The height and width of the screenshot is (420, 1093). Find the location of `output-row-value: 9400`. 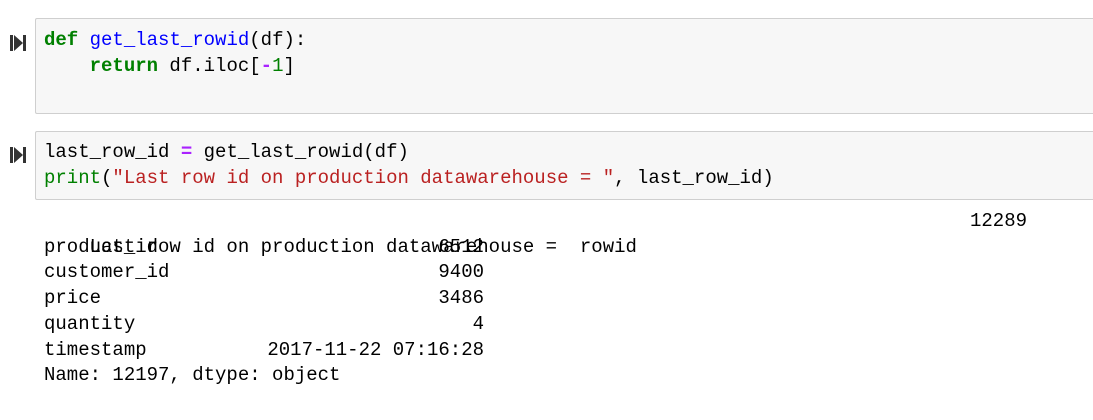

output-row-value: 9400 is located at coordinates (461, 272).